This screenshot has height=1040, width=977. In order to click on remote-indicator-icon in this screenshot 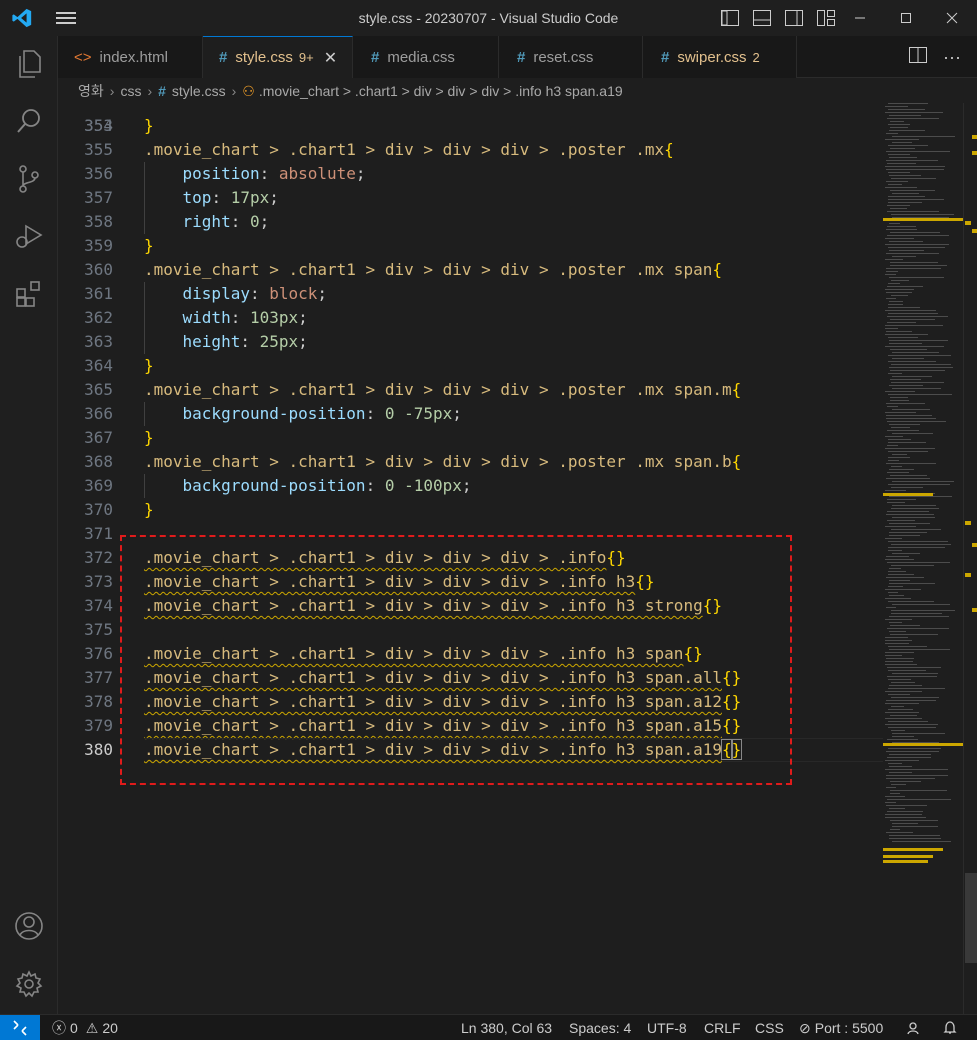, I will do `click(20, 1027)`.